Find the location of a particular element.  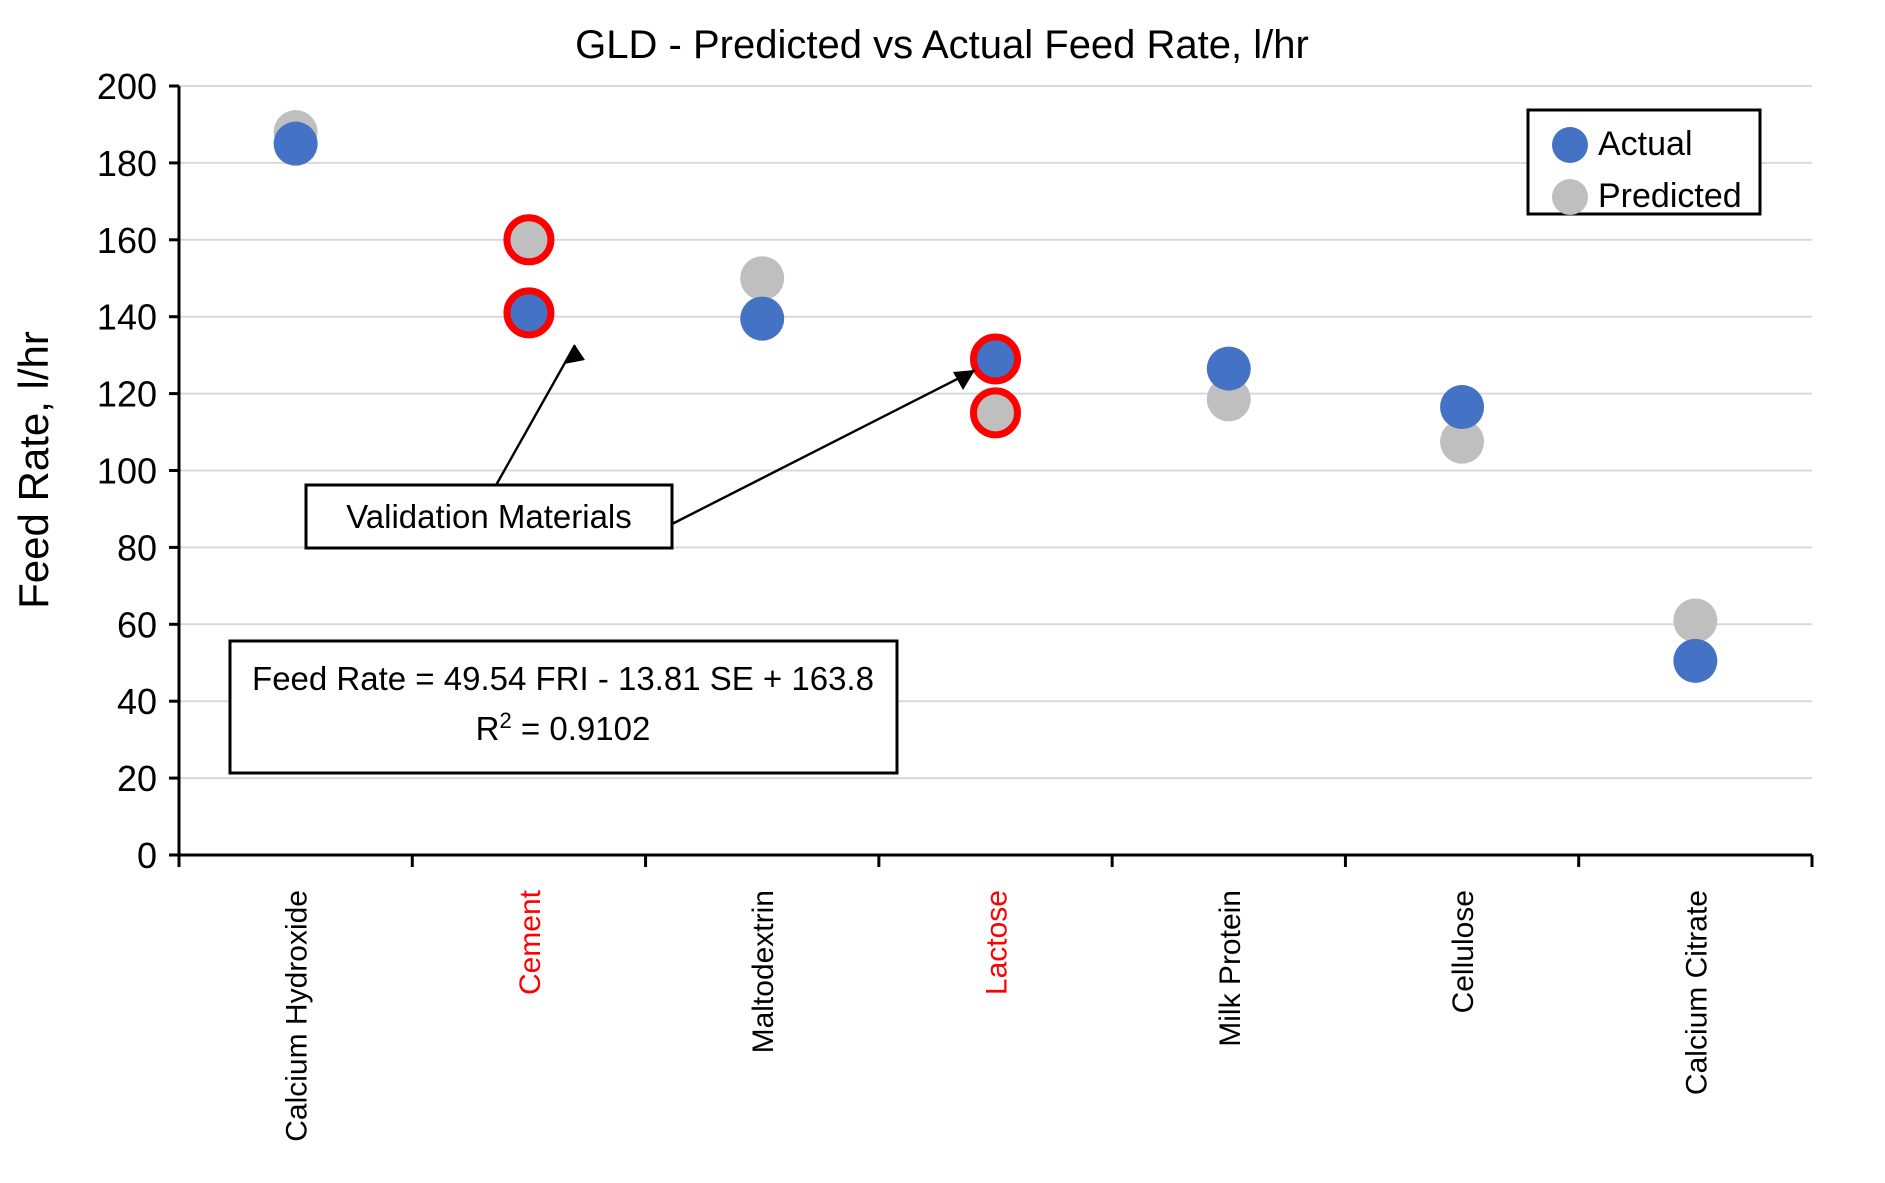

r-squared-prefix: R is located at coordinates (488, 728).